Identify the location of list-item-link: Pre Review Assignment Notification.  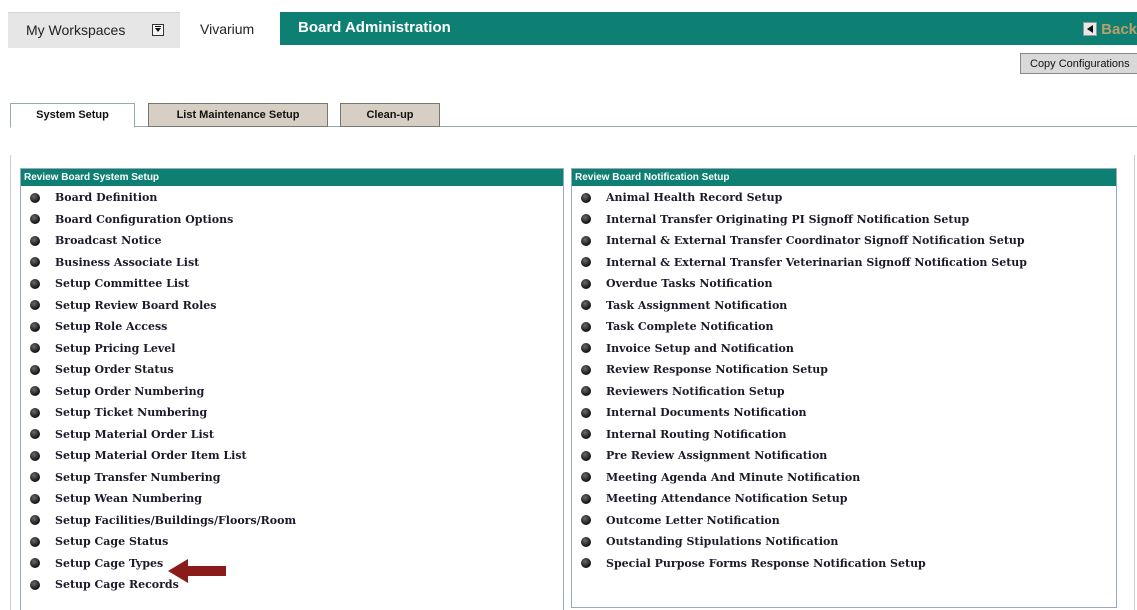
(716, 455).